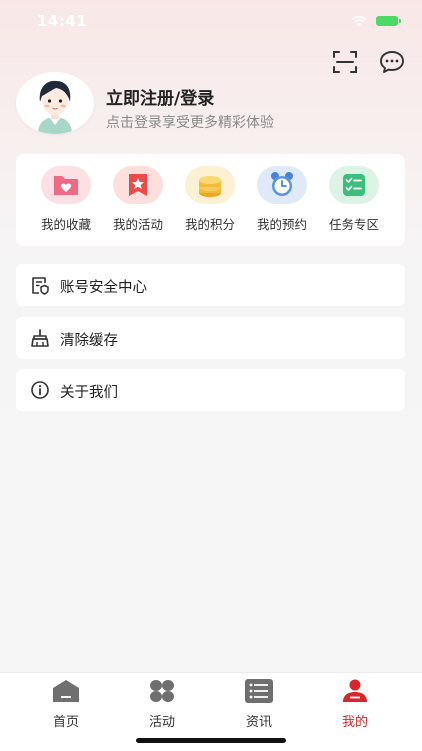  What do you see at coordinates (40, 338) in the screenshot?
I see `broom-icon` at bounding box center [40, 338].